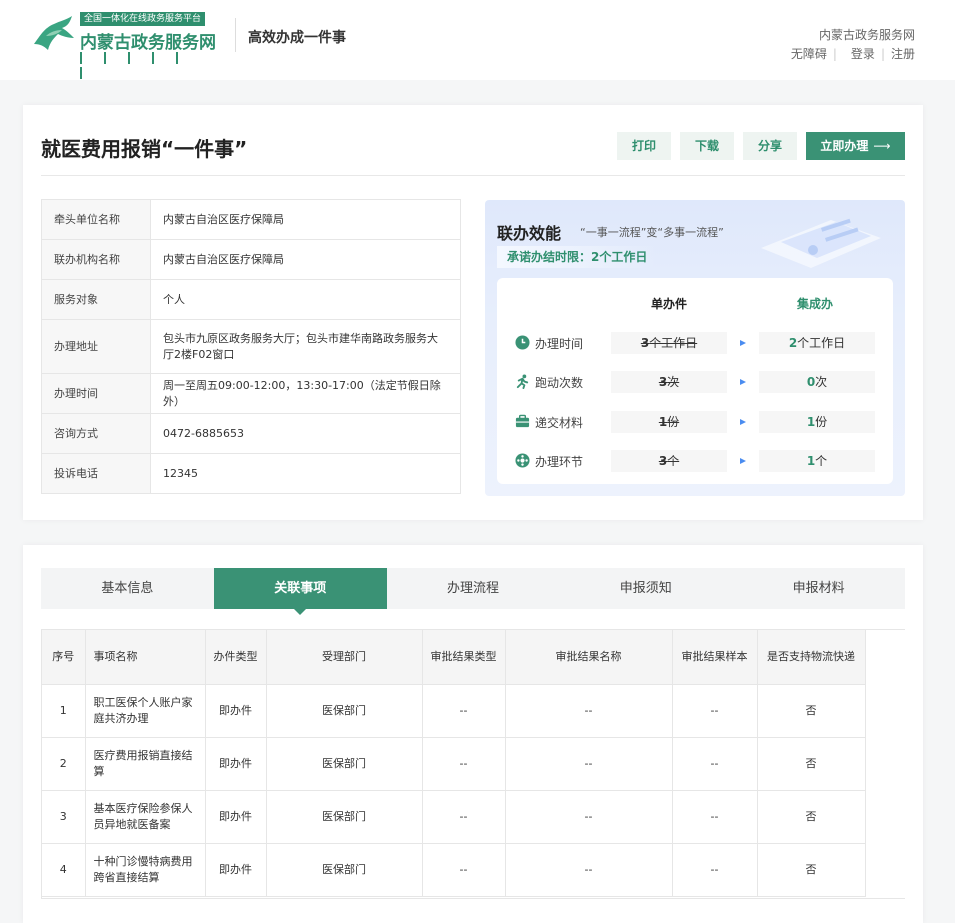 The width and height of the screenshot is (955, 923). I want to click on info-row: 咨询方式 0472-6885653, so click(251, 433).